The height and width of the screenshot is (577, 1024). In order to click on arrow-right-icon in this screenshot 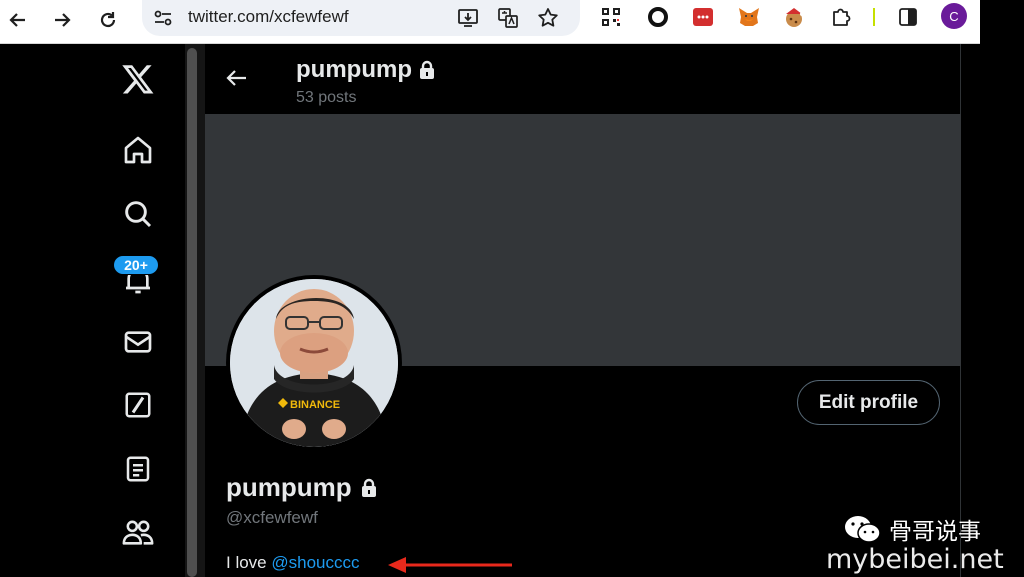, I will do `click(63, 20)`.